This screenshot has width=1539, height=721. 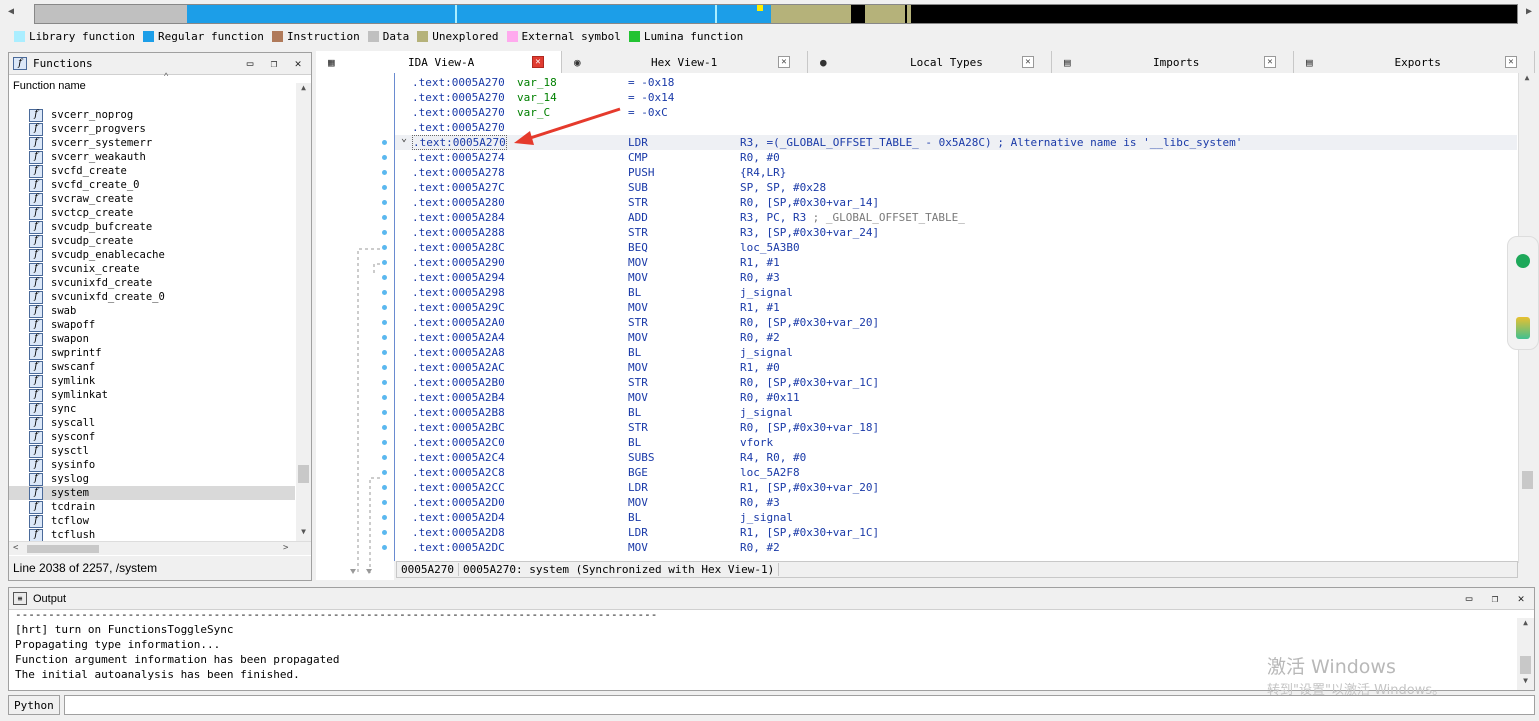 What do you see at coordinates (152, 353) in the screenshot?
I see `function-list-item: f swprintf` at bounding box center [152, 353].